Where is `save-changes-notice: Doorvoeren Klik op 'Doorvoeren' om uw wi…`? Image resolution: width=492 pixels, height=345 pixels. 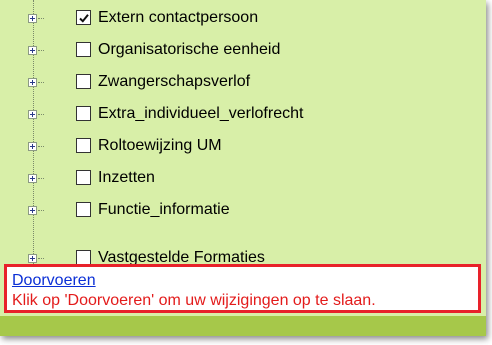 save-changes-notice: Doorvoeren Klik op 'Doorvoeren' om uw wi… is located at coordinates (242, 288).